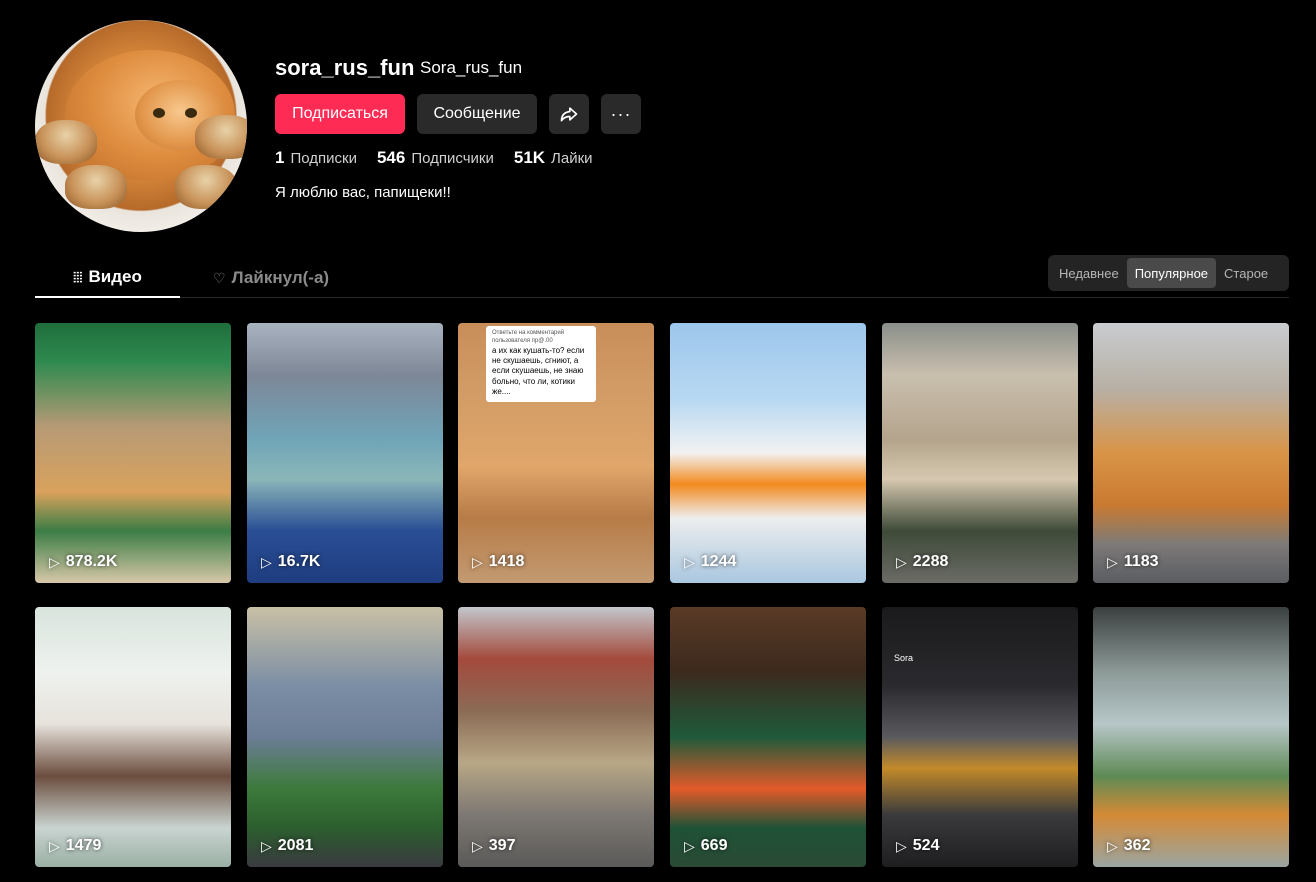 The height and width of the screenshot is (882, 1316). Describe the element at coordinates (133, 453) in the screenshot. I see `video-card: ▷ 878.2K` at that location.